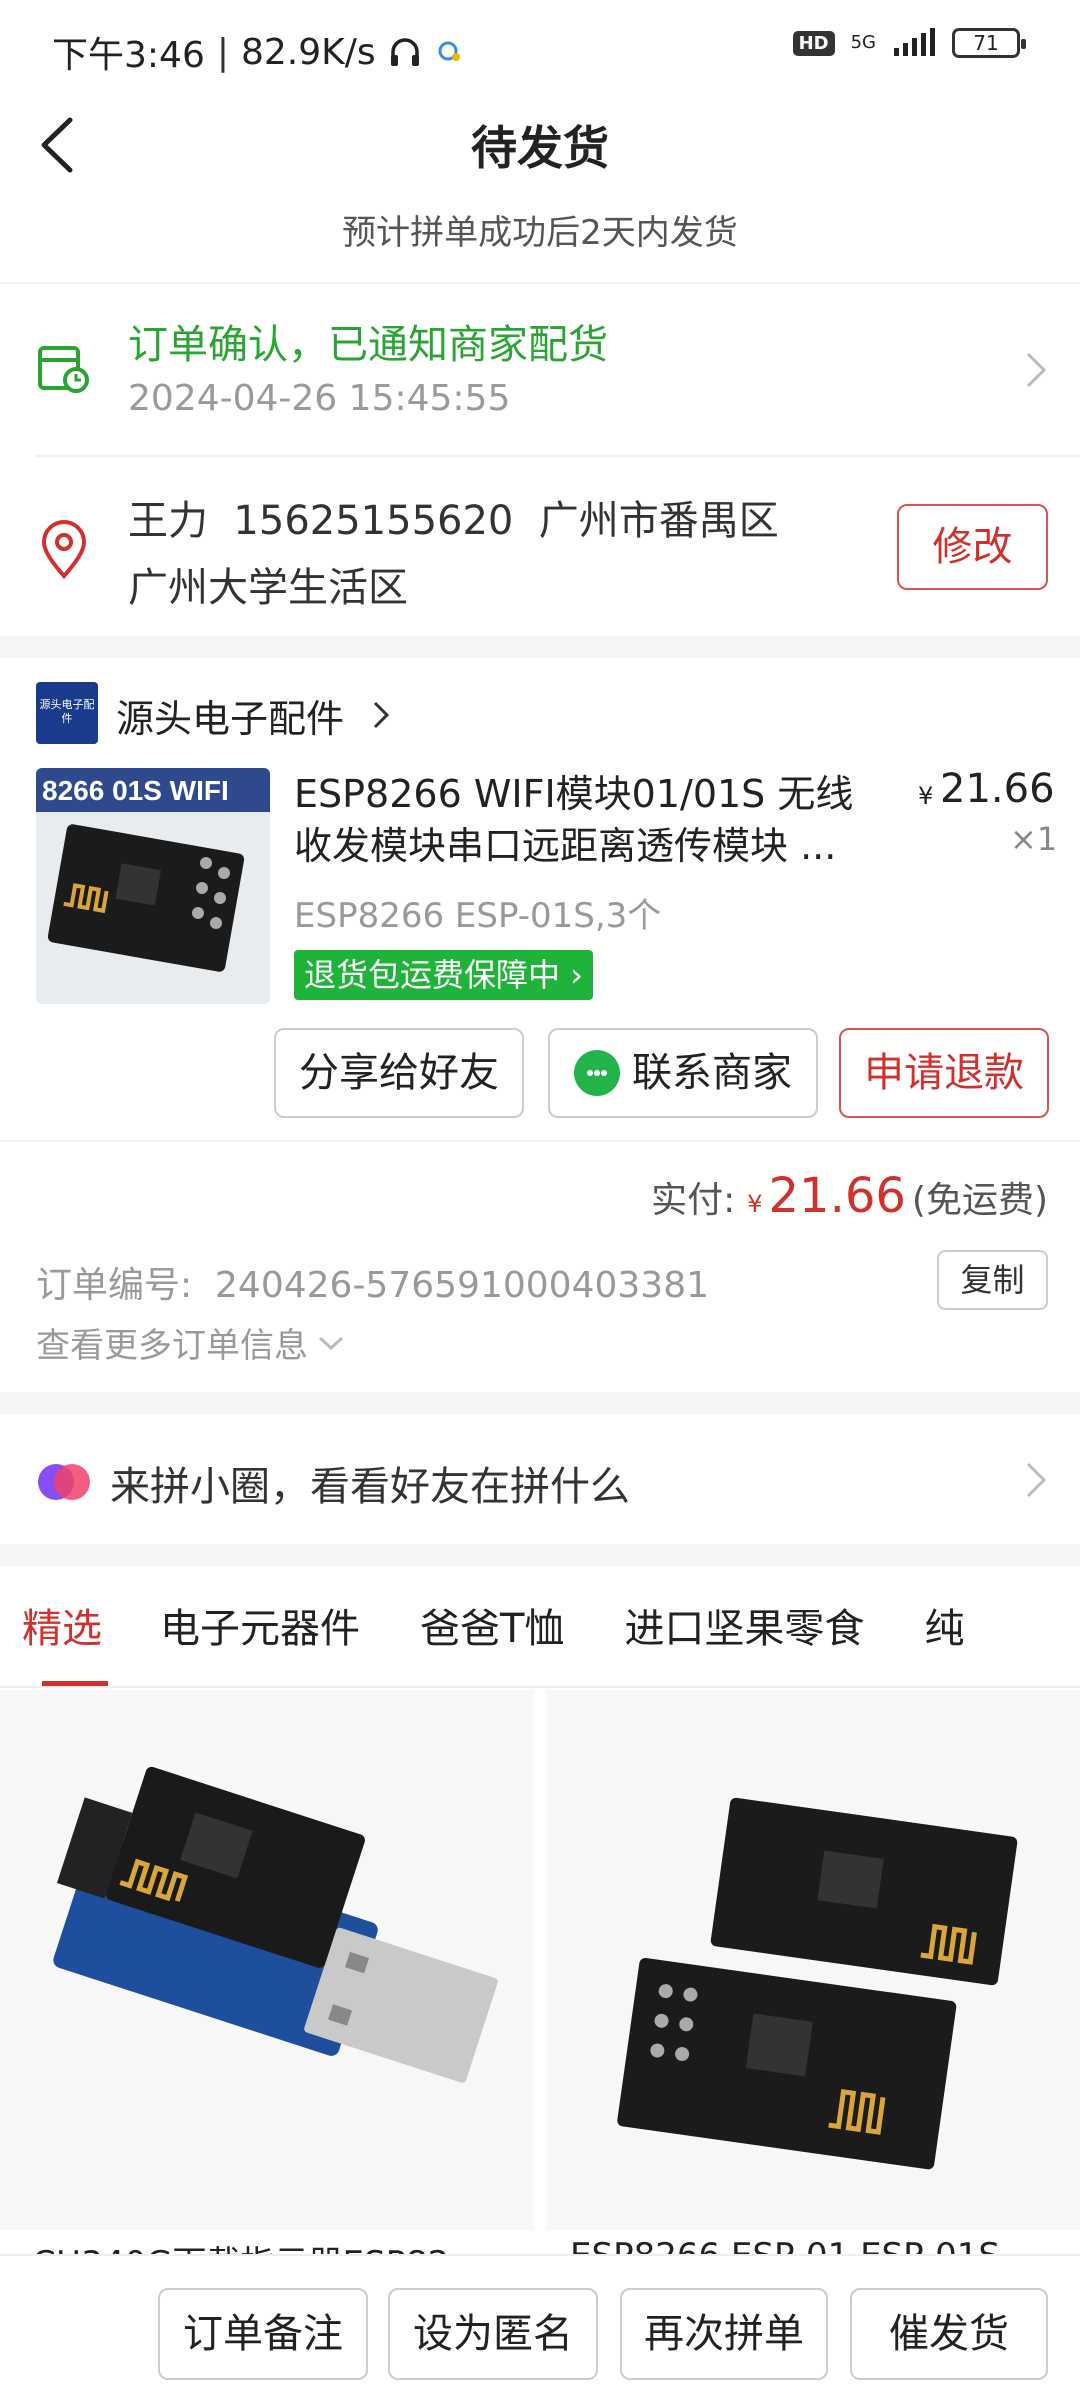 This screenshot has width=1080, height=2400. I want to click on order-number: 订单编号: 240426-576591000403381, so click(372, 1285).